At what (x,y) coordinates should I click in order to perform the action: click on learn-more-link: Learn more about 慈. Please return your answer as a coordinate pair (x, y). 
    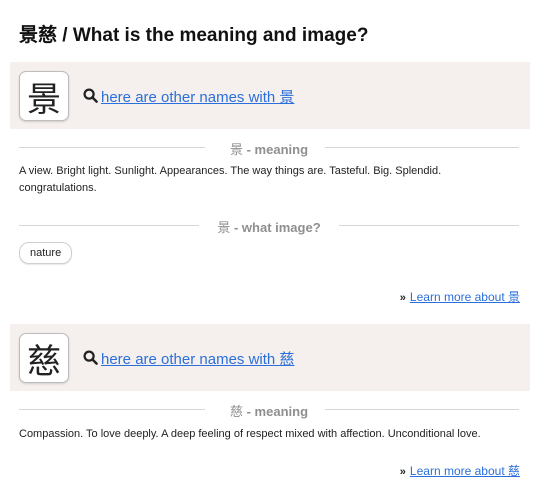
    Looking at the image, I should click on (465, 471).